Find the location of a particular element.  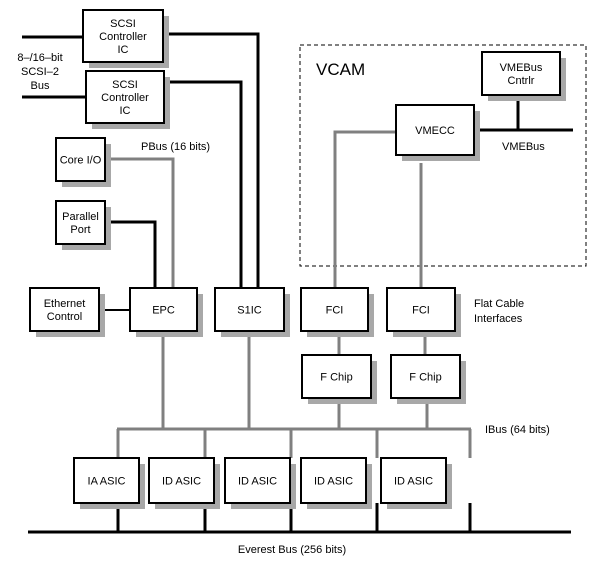

scsi-bus-label-line: 8–/16–bit is located at coordinates (39, 58).